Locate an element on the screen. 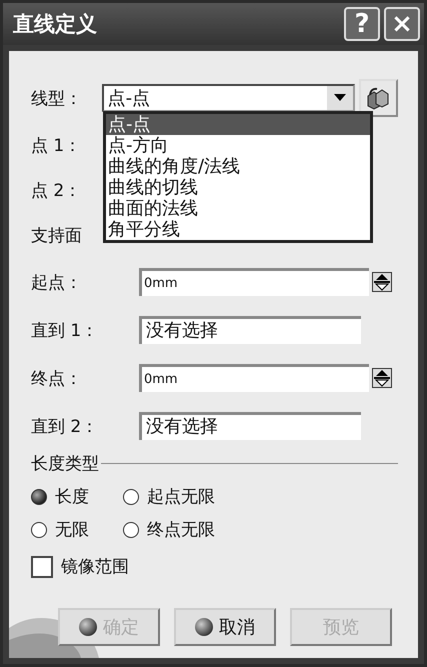 The height and width of the screenshot is (667, 427). checkbox-label: 镜像范围 is located at coordinates (95, 567).